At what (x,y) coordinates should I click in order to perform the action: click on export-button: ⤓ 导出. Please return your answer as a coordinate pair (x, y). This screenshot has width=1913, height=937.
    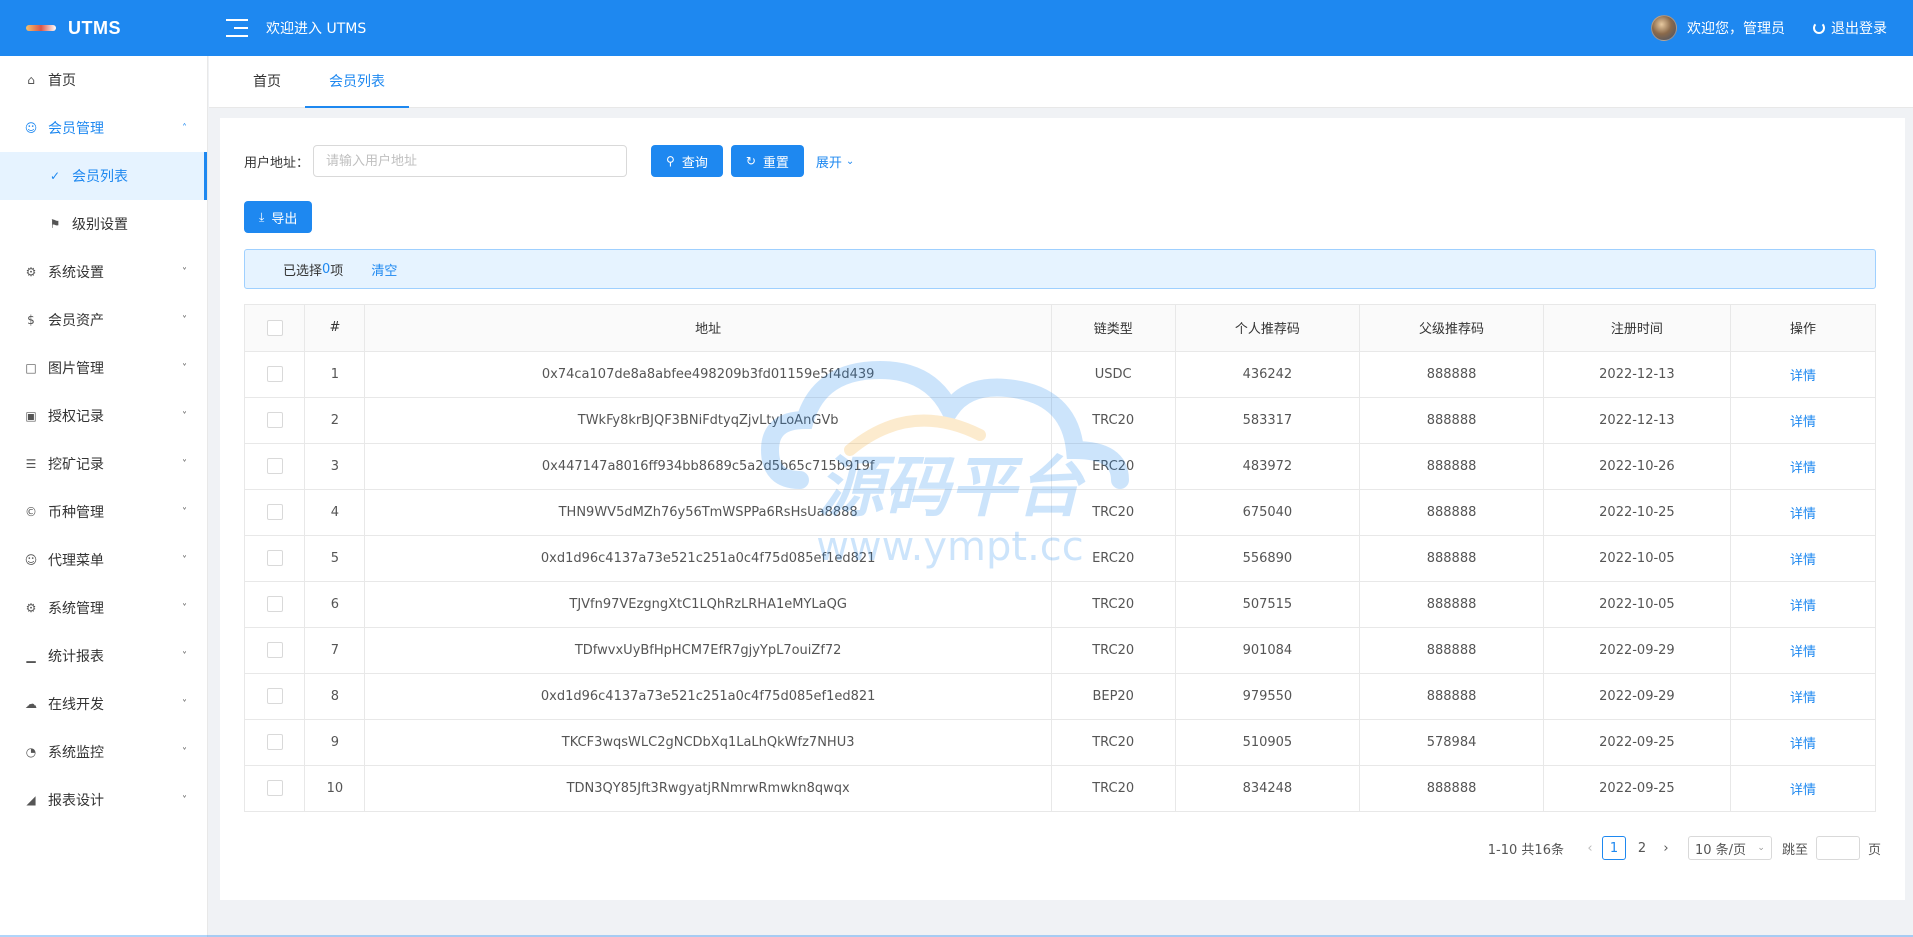
    Looking at the image, I should click on (278, 217).